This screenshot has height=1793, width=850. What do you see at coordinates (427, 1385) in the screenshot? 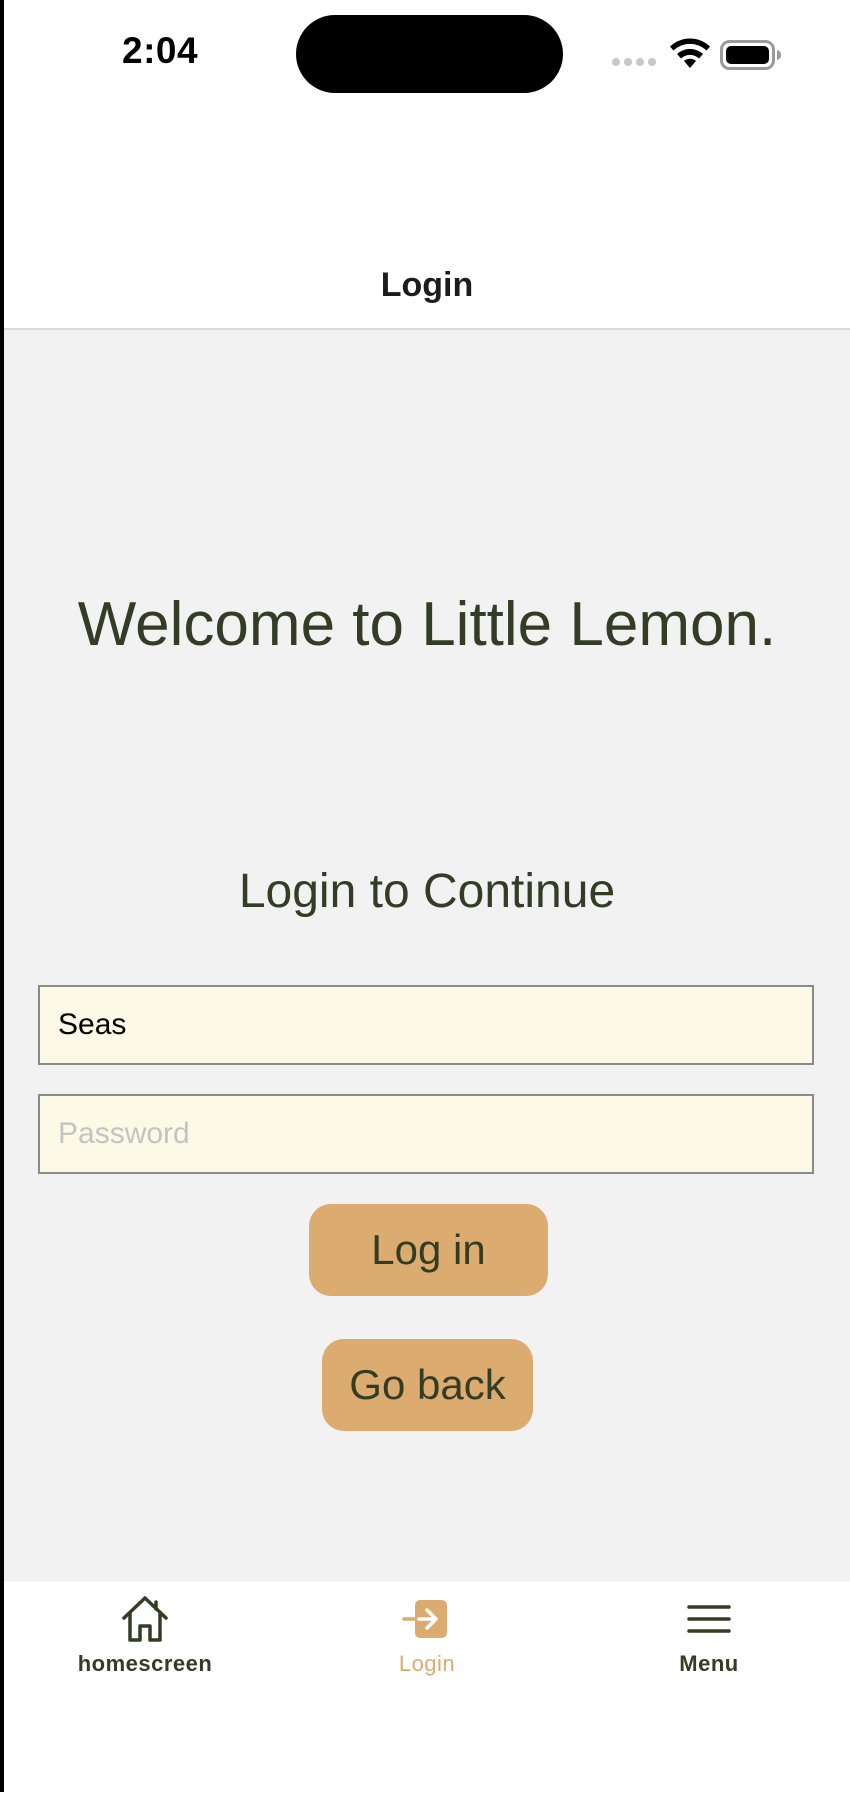
I see `go-back-button: Go back` at bounding box center [427, 1385].